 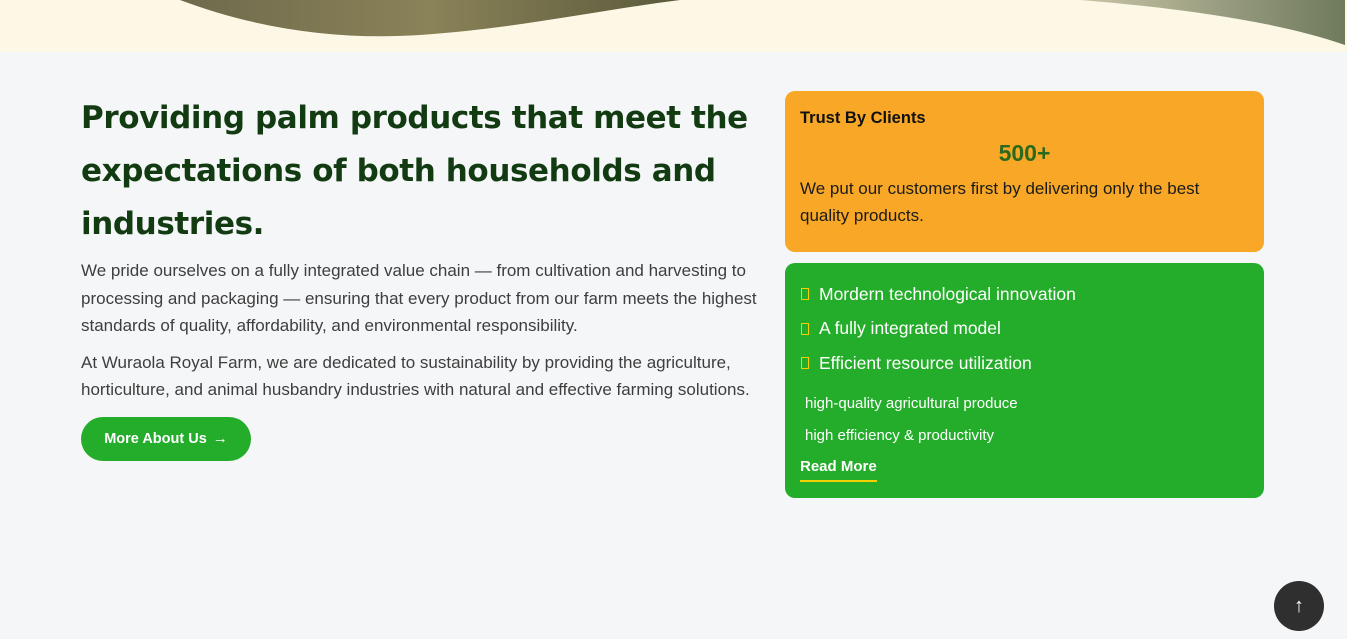 I want to click on arrow-right-icon: →, so click(x=220, y=438).